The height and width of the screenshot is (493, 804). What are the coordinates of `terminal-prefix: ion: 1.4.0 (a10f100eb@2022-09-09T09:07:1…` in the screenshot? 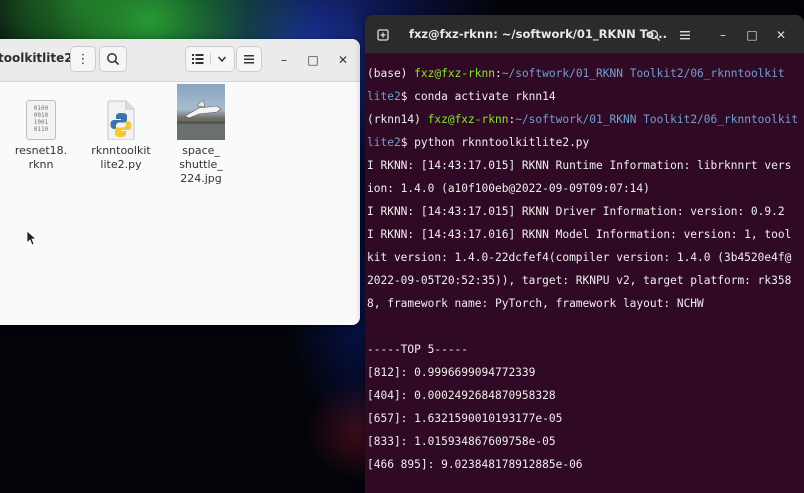 It's located at (508, 188).